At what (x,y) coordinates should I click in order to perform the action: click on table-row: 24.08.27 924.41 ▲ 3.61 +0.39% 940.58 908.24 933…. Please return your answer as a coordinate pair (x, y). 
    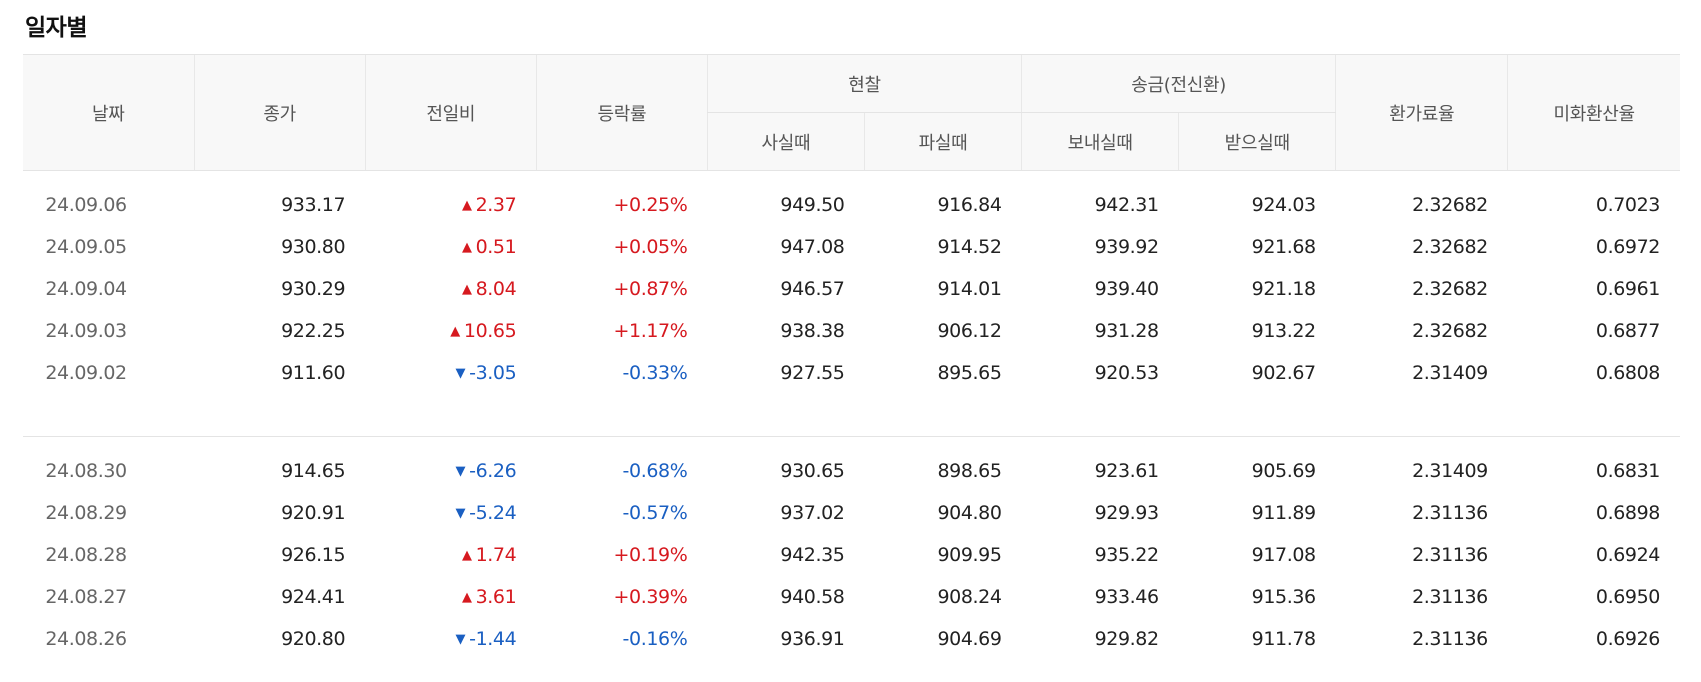
    Looking at the image, I should click on (851, 597).